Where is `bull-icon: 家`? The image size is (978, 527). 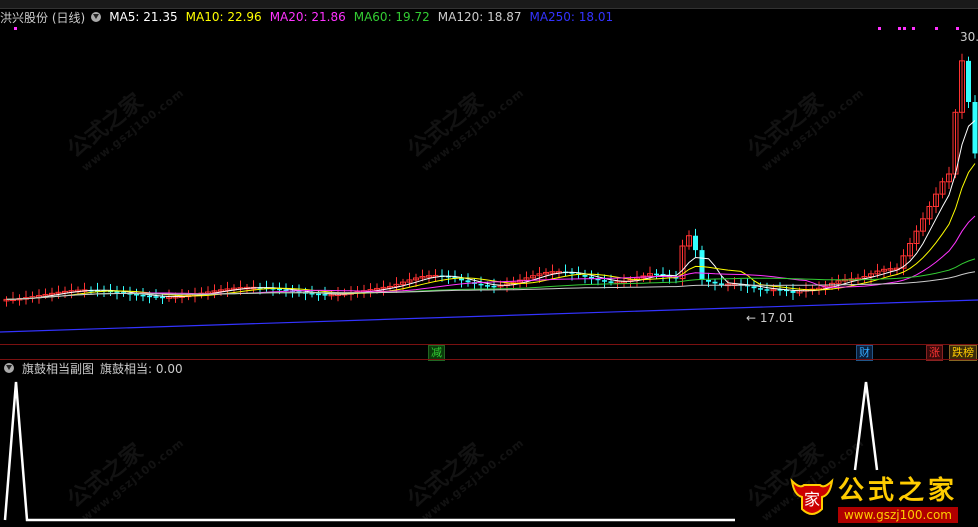 bull-icon: 家 is located at coordinates (812, 497).